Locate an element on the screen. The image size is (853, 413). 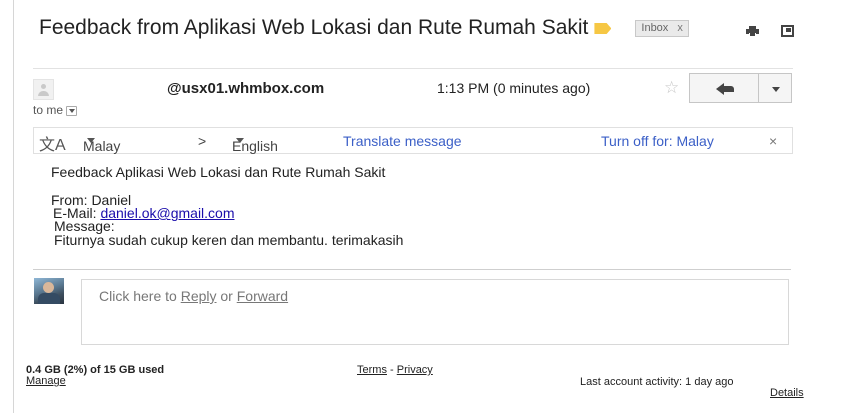
translate-icon: 文A is located at coordinates (52, 145).